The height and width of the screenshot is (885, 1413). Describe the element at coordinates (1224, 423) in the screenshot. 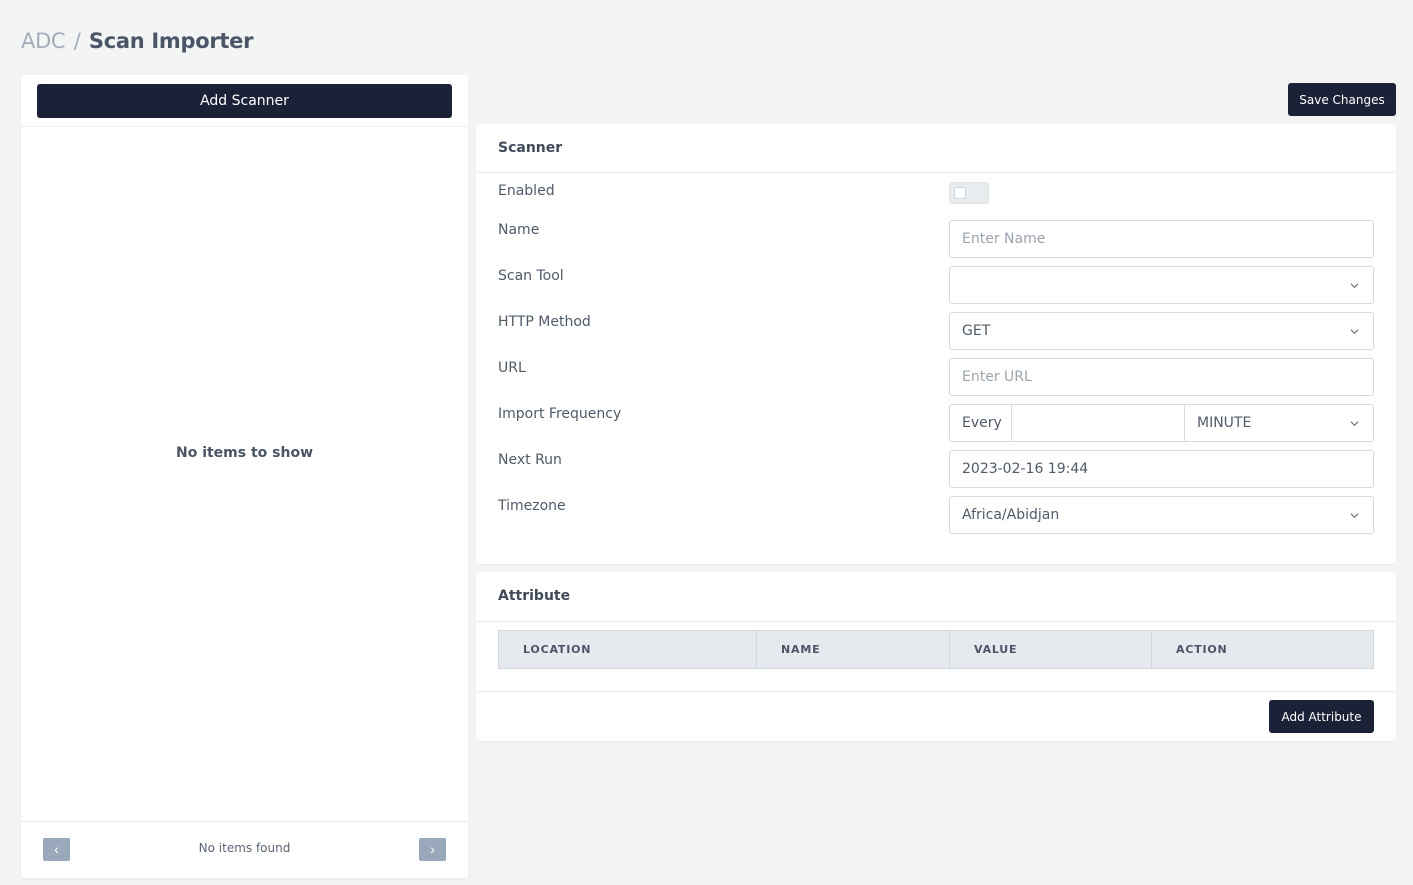

I see `frequency-unit-value: MINUTE` at that location.